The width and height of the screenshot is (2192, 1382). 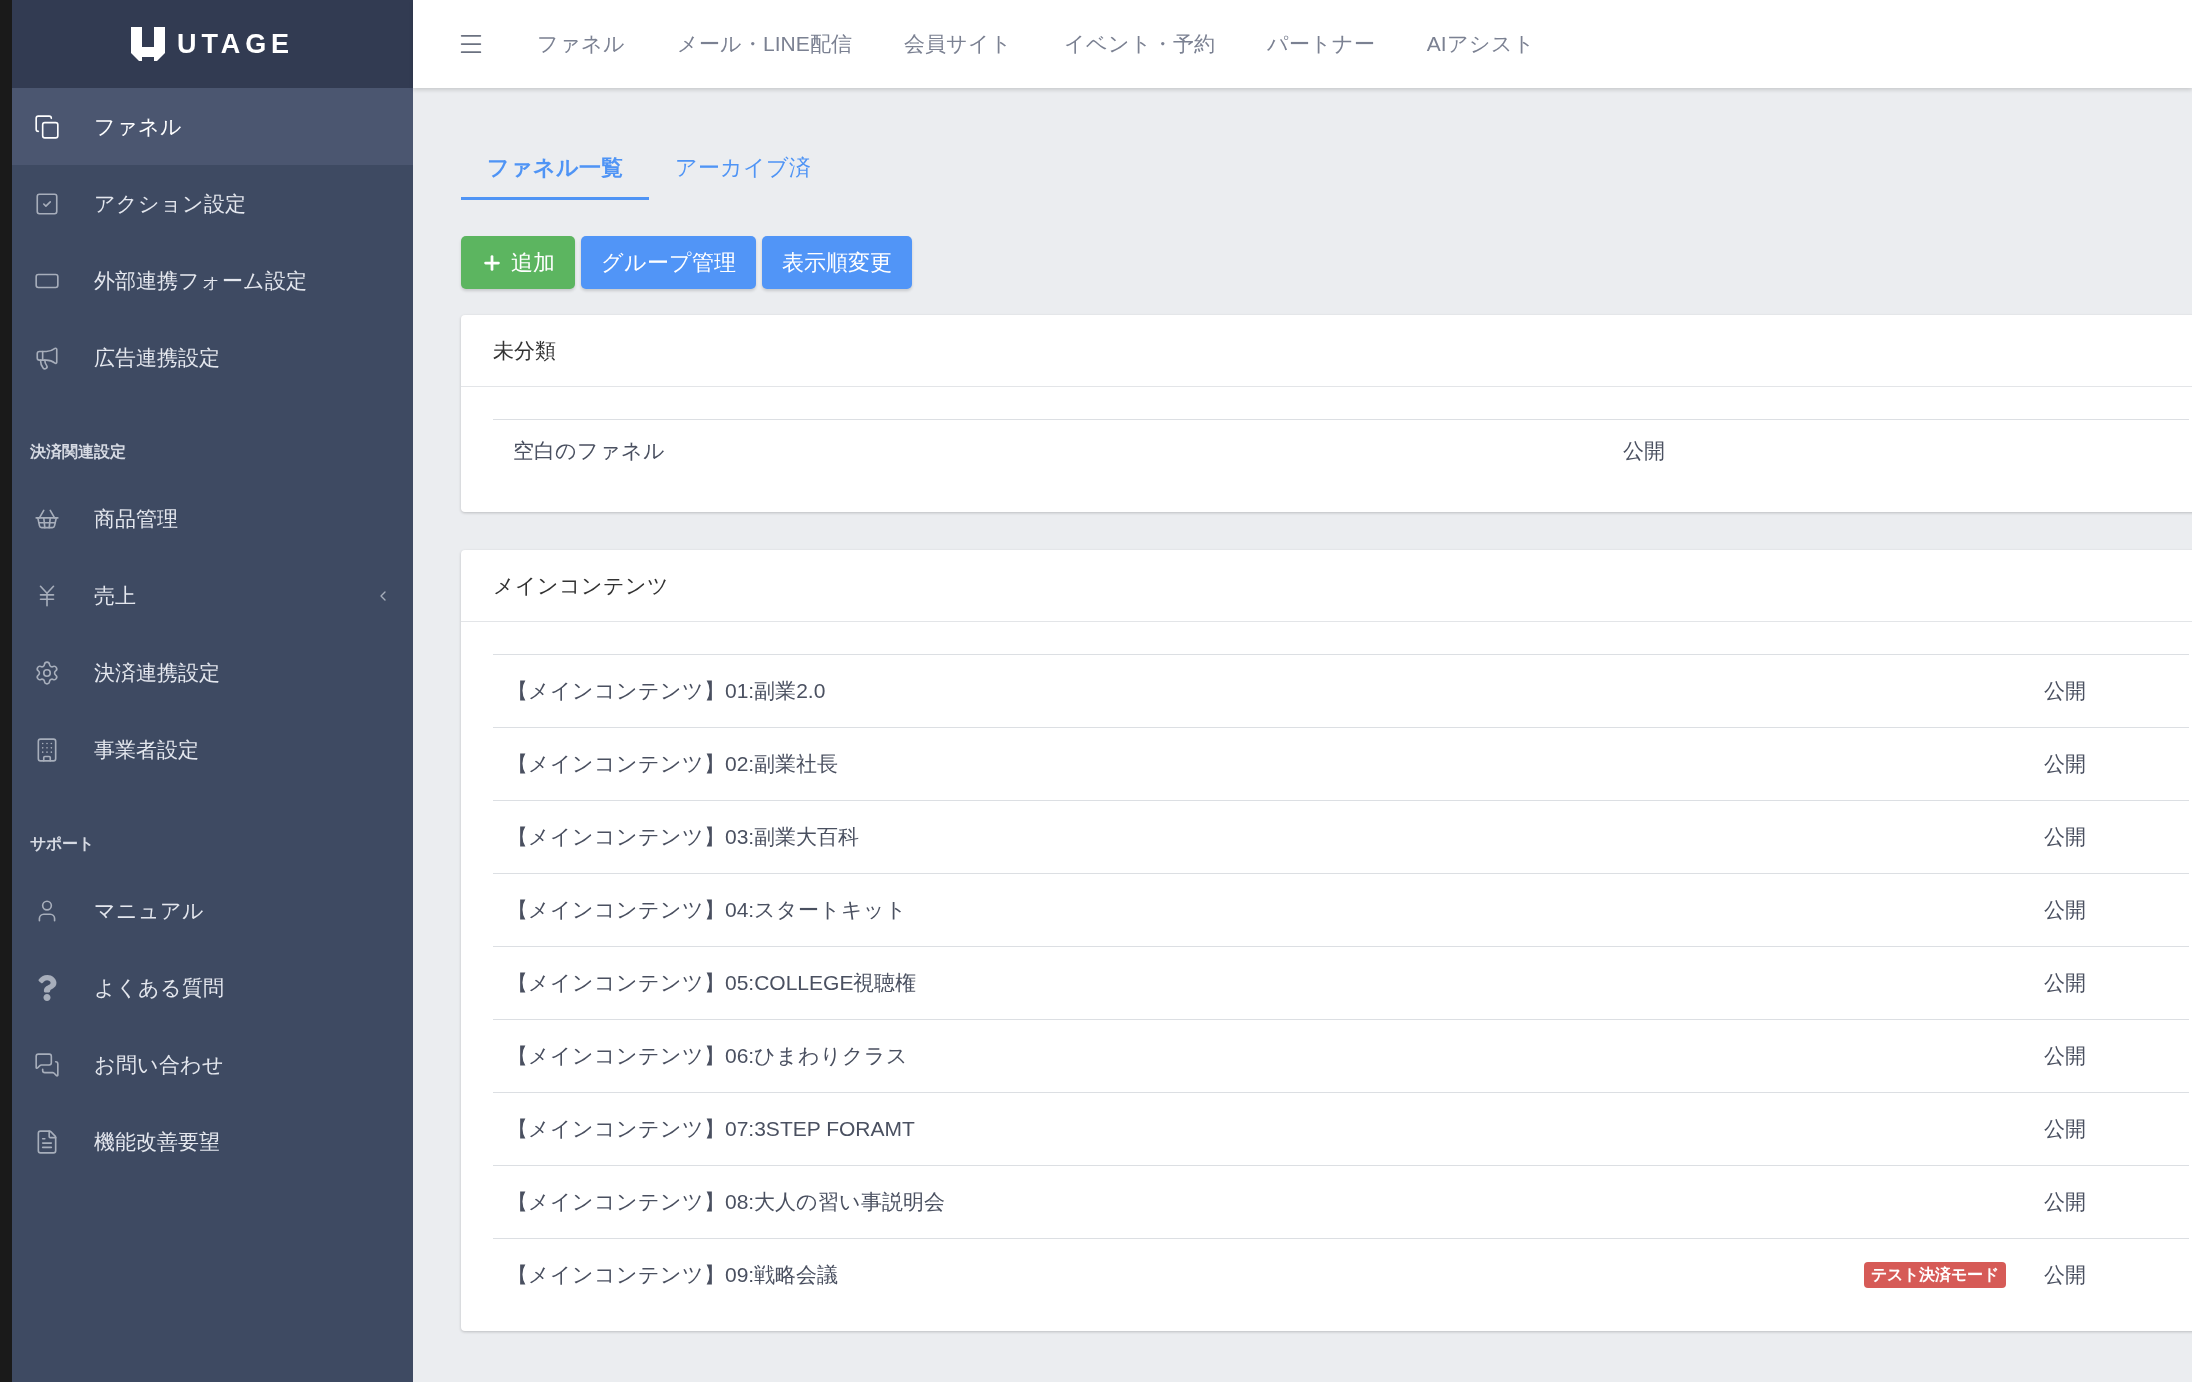 I want to click on sidebar-item: 外部連携フォーム設定, so click(x=212, y=280).